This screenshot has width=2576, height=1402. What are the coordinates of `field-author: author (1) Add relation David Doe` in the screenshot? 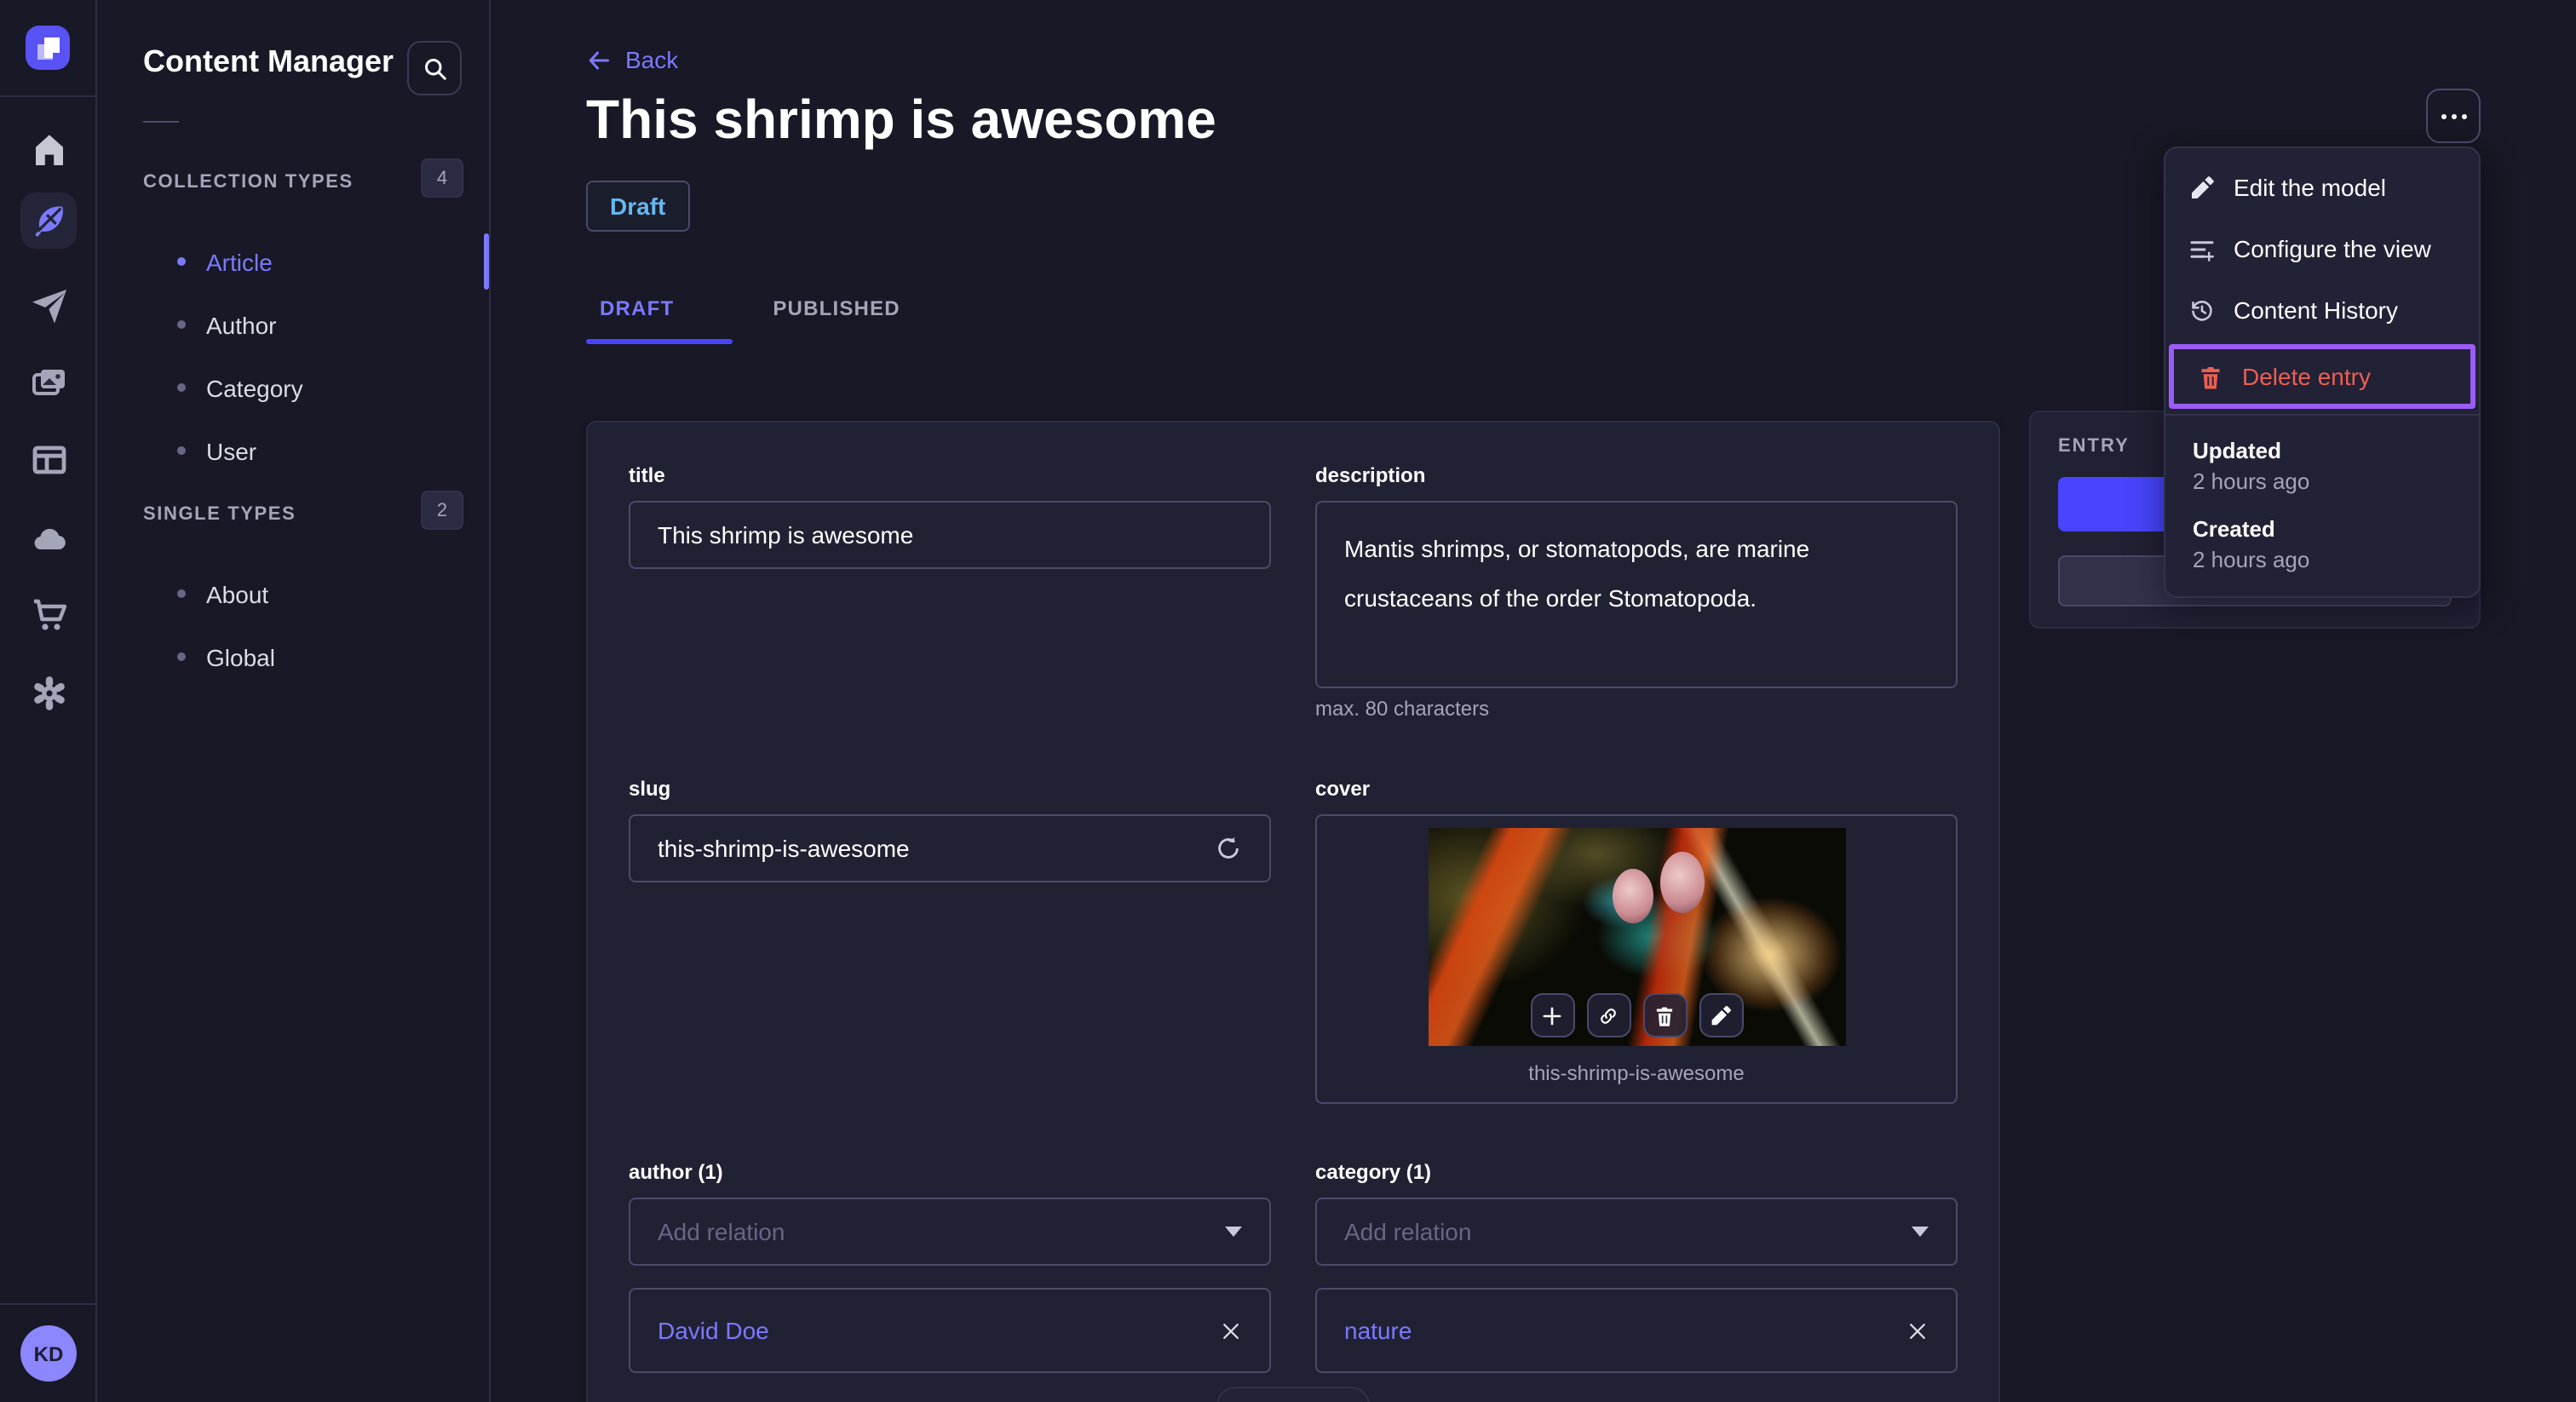 It's located at (950, 1266).